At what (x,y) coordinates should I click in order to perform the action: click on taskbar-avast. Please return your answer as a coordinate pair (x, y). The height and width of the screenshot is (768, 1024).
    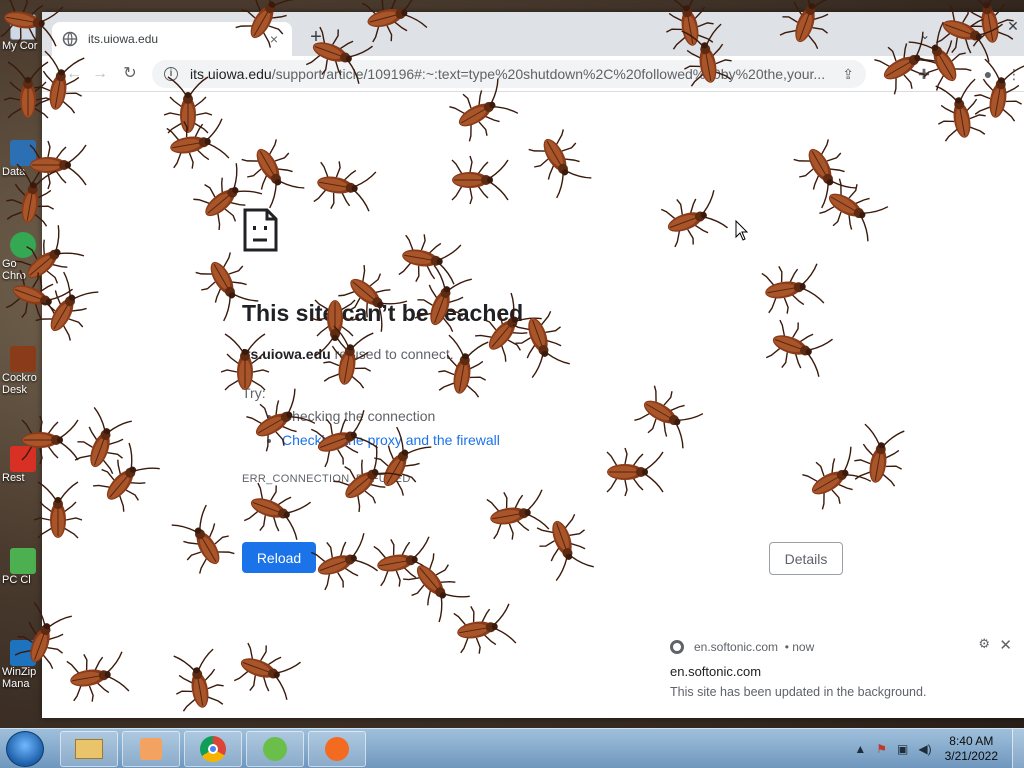
    Looking at the image, I should click on (337, 749).